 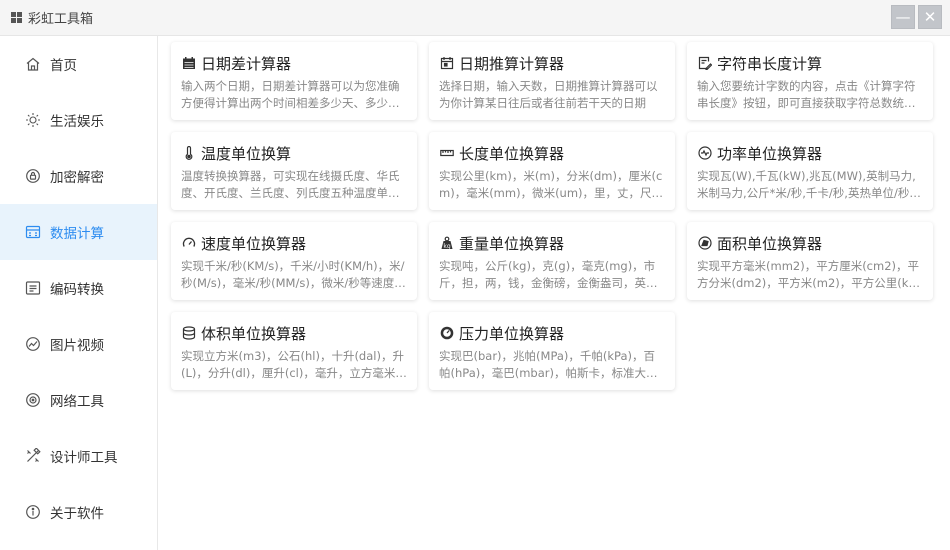 I want to click on sidebar-item-data-calculation: 数据计算, so click(x=78, y=232).